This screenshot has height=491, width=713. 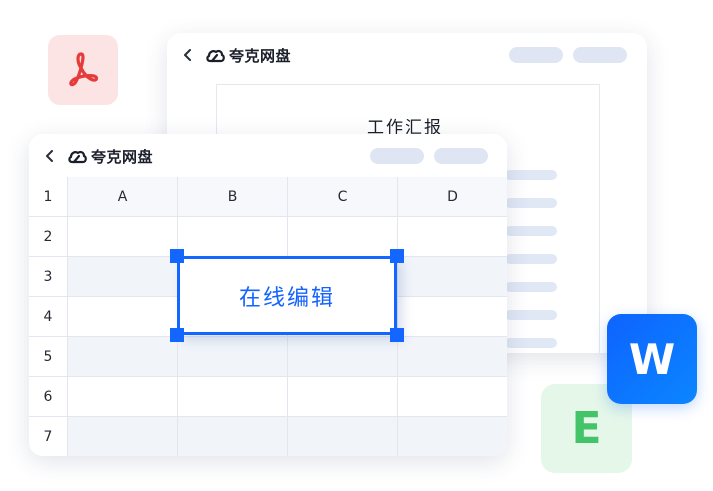 I want to click on column-header-c: C, so click(x=343, y=197).